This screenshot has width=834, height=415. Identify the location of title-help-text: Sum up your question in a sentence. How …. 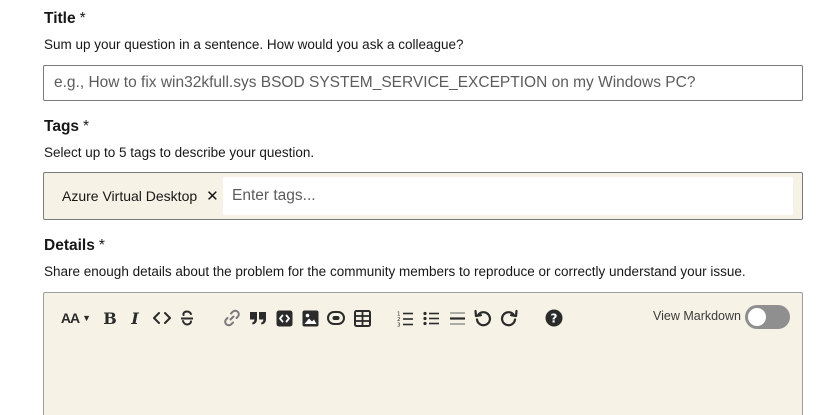
(254, 44).